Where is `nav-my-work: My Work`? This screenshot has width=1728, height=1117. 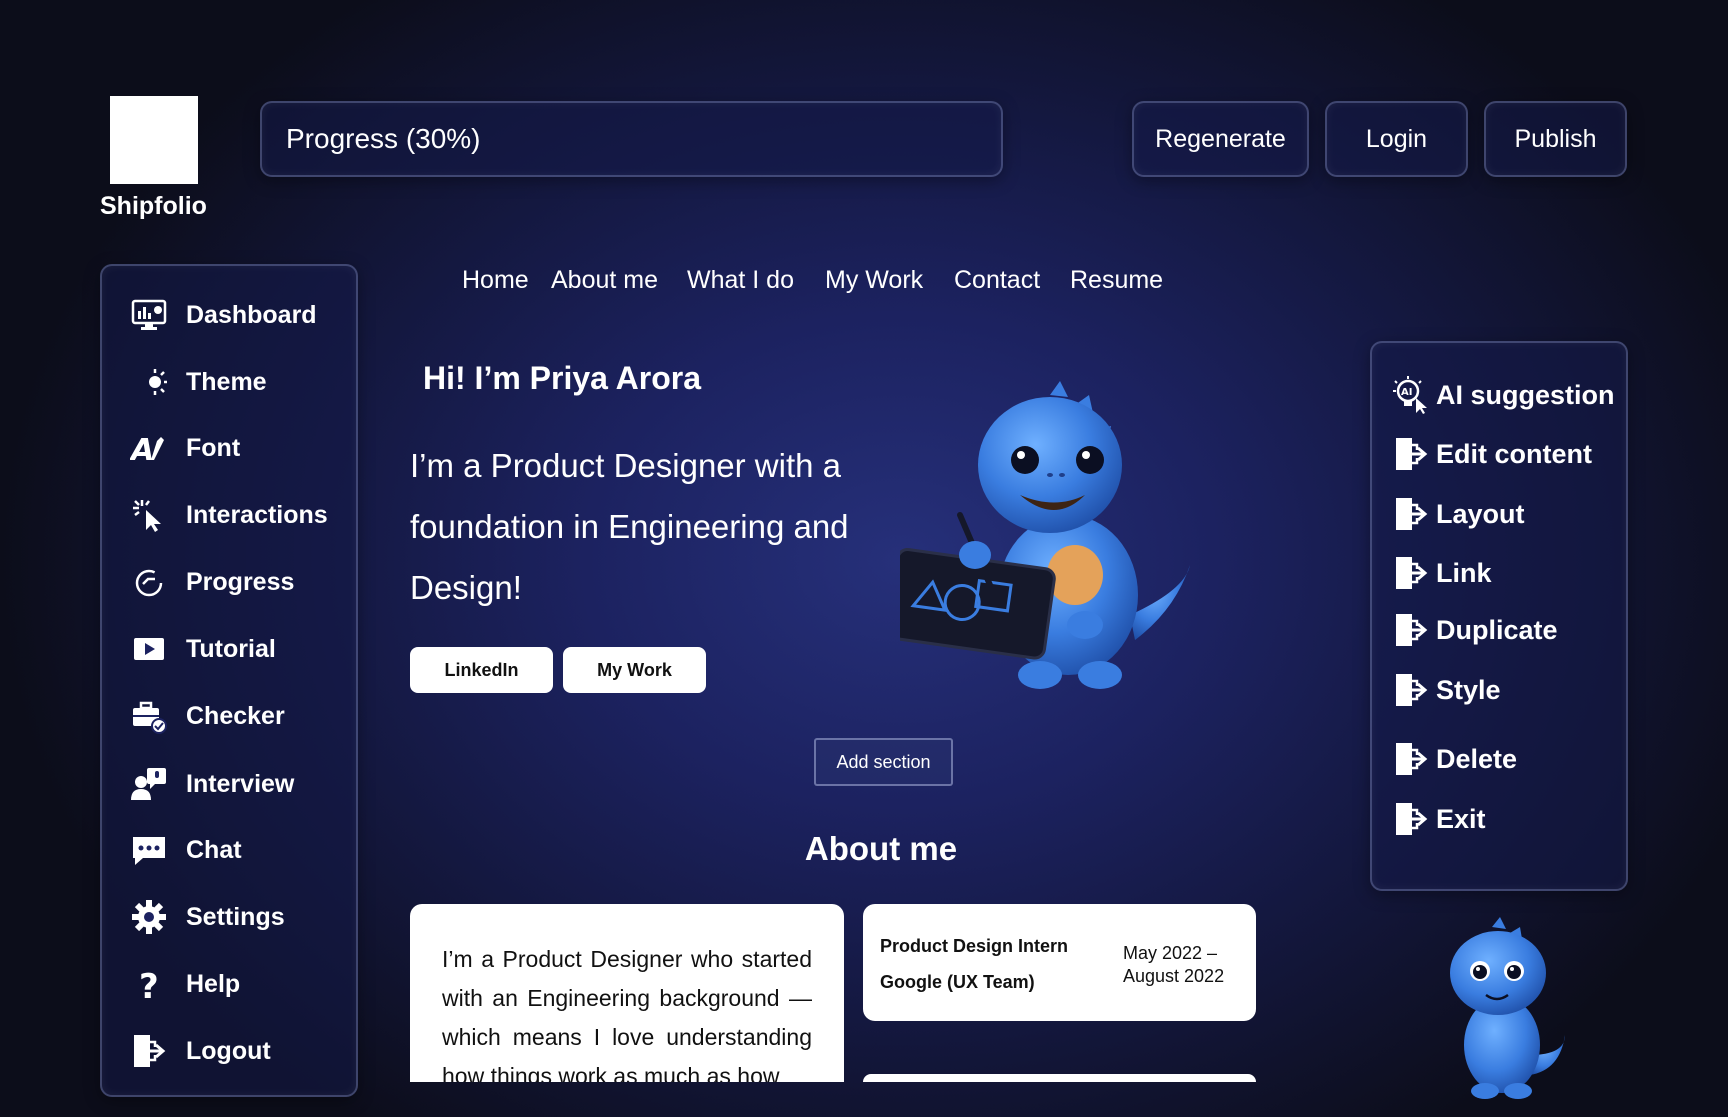
nav-my-work: My Work is located at coordinates (874, 280).